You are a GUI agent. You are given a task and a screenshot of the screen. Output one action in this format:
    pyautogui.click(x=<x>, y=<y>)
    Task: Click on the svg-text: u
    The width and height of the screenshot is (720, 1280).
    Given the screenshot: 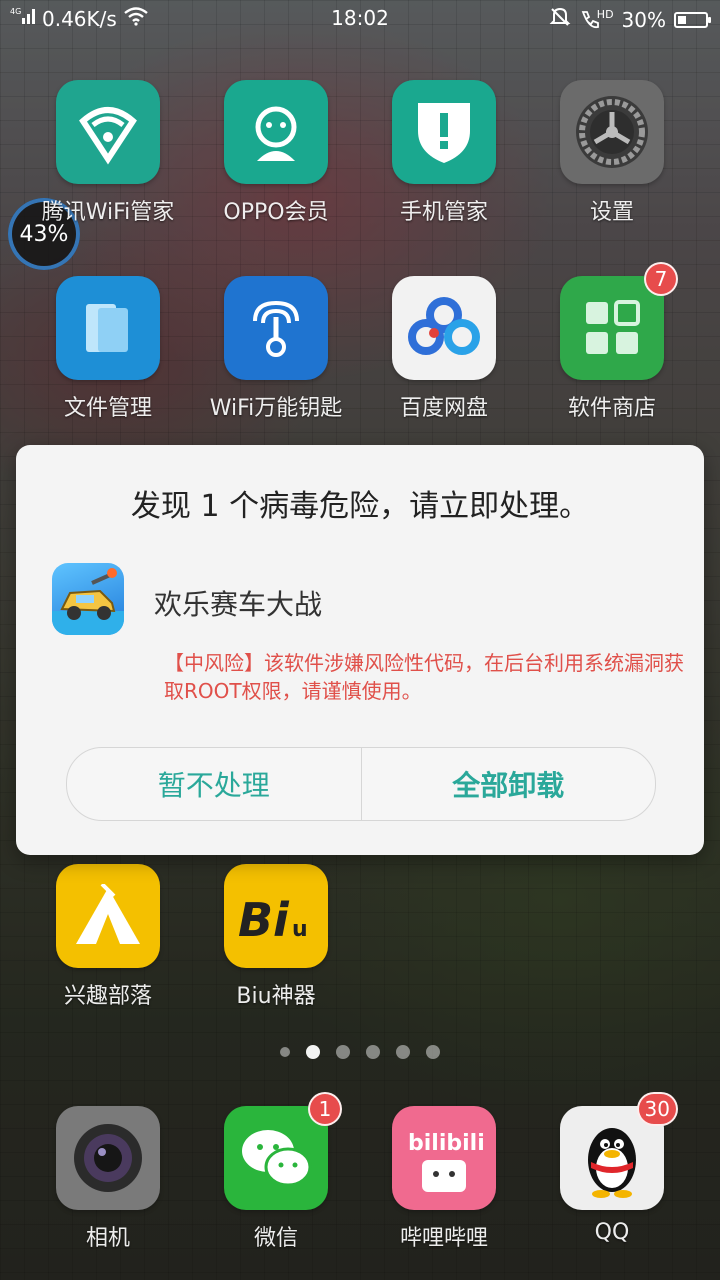 What is the action you would take?
    pyautogui.click(x=300, y=929)
    